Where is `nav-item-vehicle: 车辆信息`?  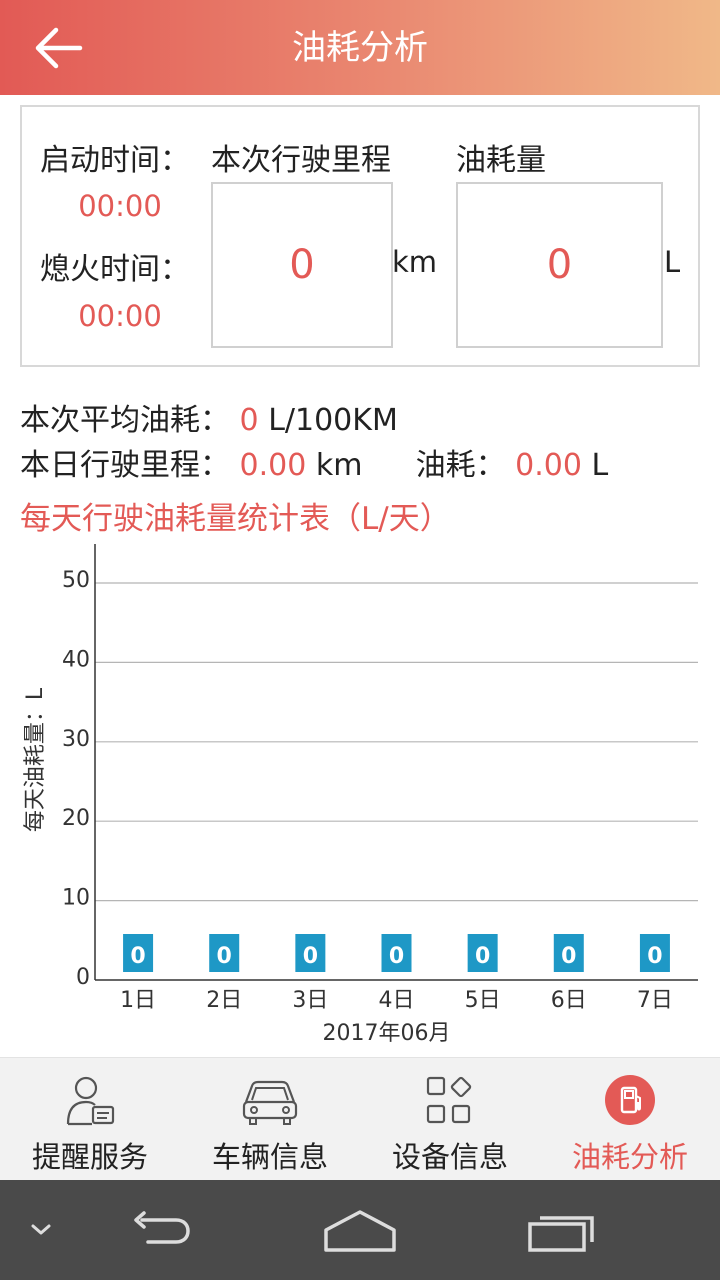 nav-item-vehicle: 车辆信息 is located at coordinates (270, 1119).